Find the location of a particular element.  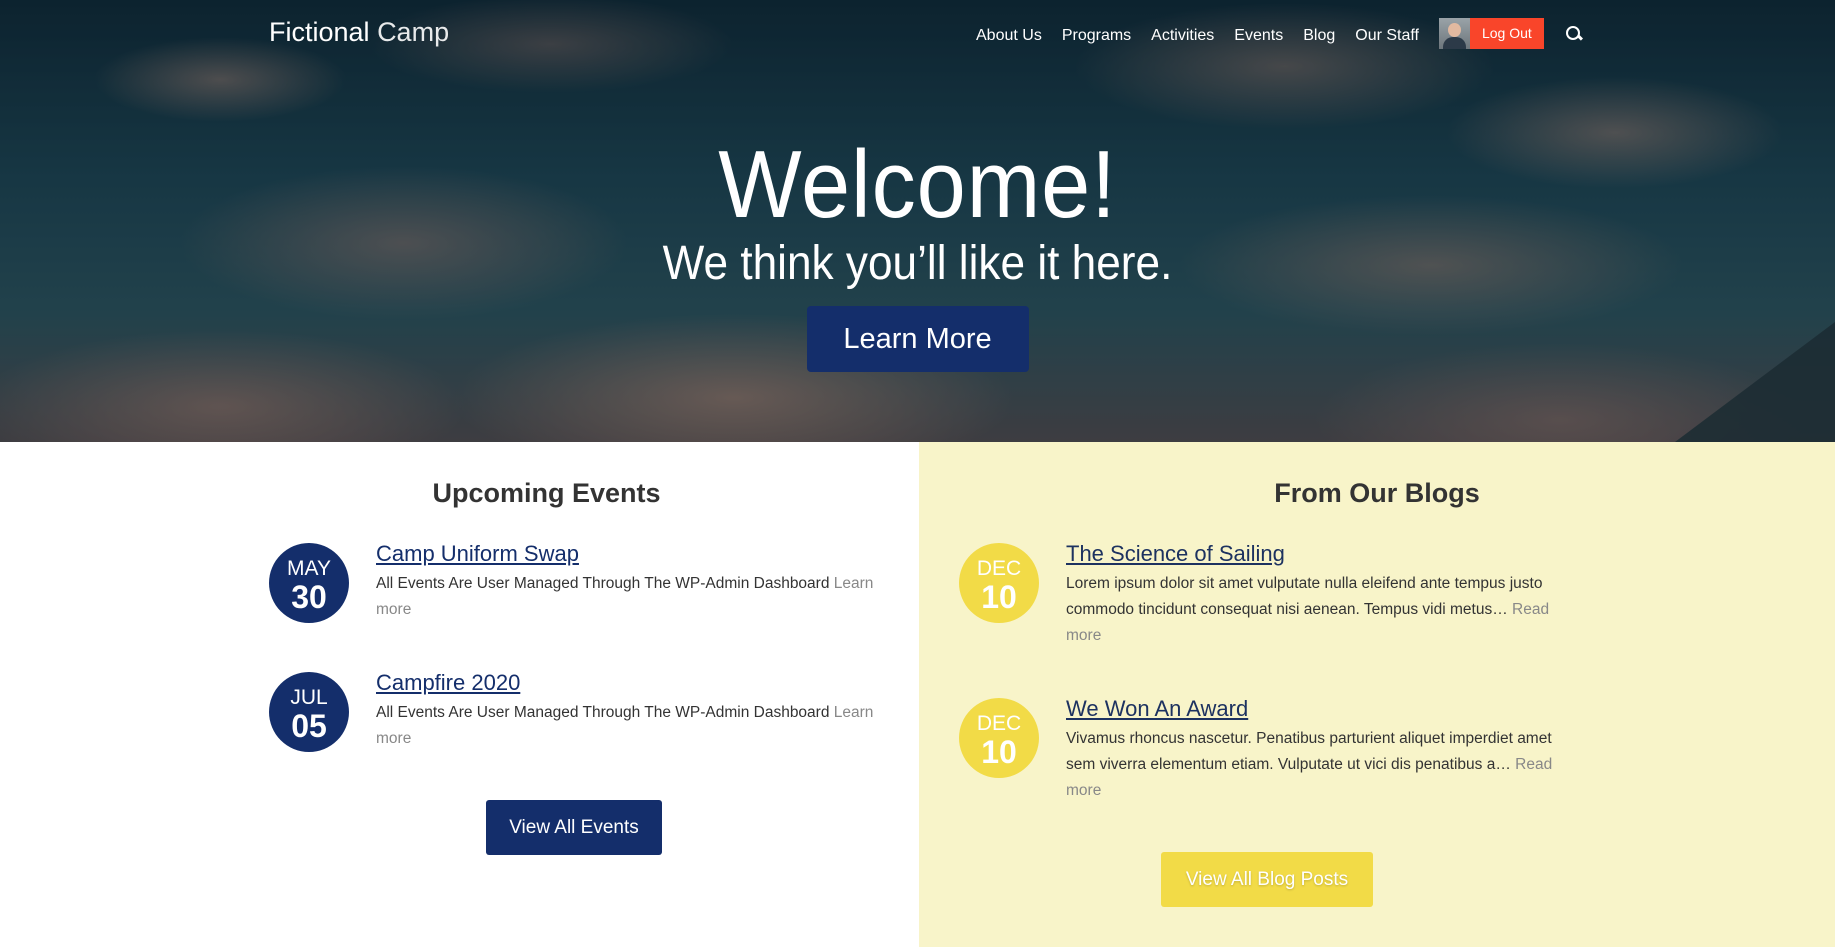

view-all-blog-posts-button: View All Blog Posts is located at coordinates (1267, 879).